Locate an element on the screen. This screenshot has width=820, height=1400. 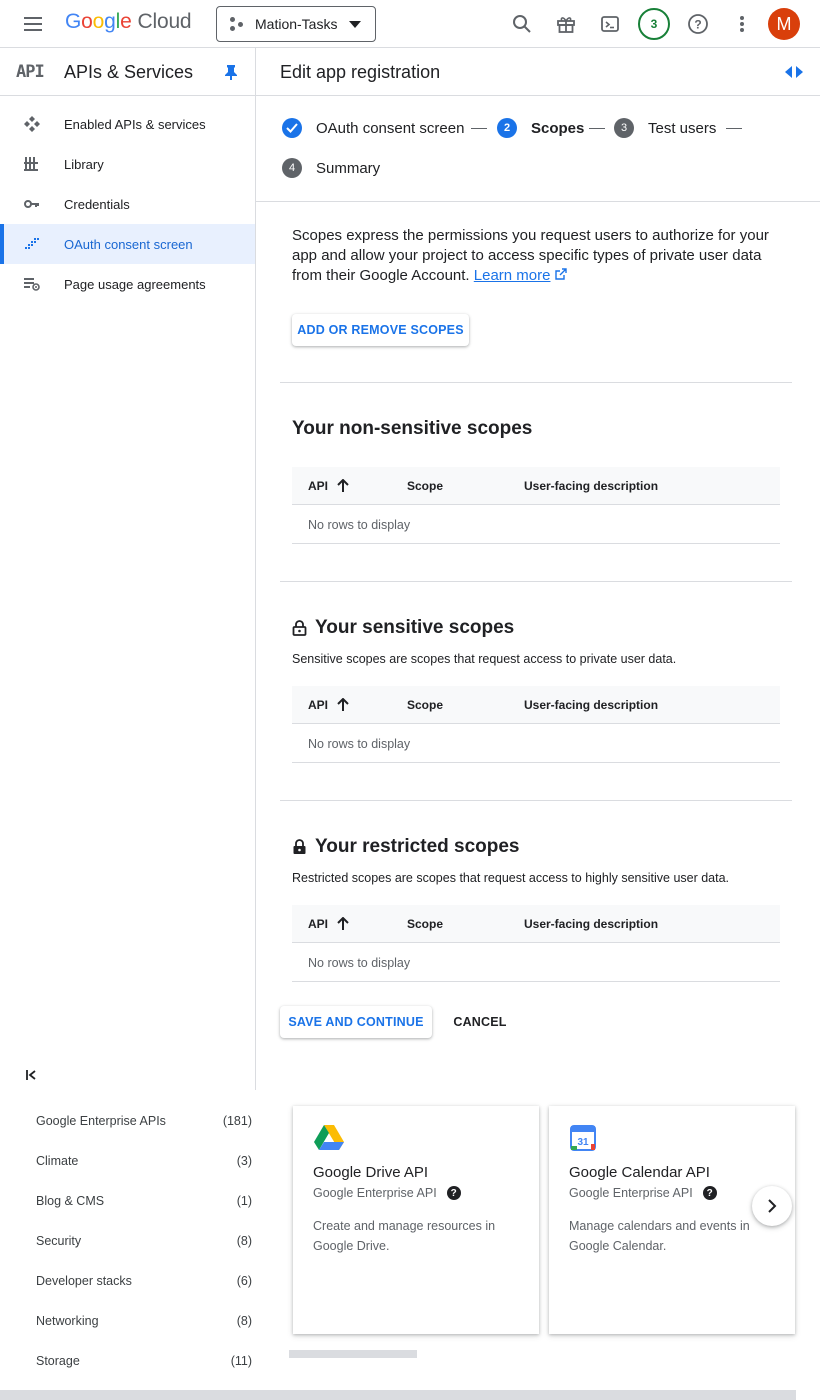
pin-icon is located at coordinates (231, 72).